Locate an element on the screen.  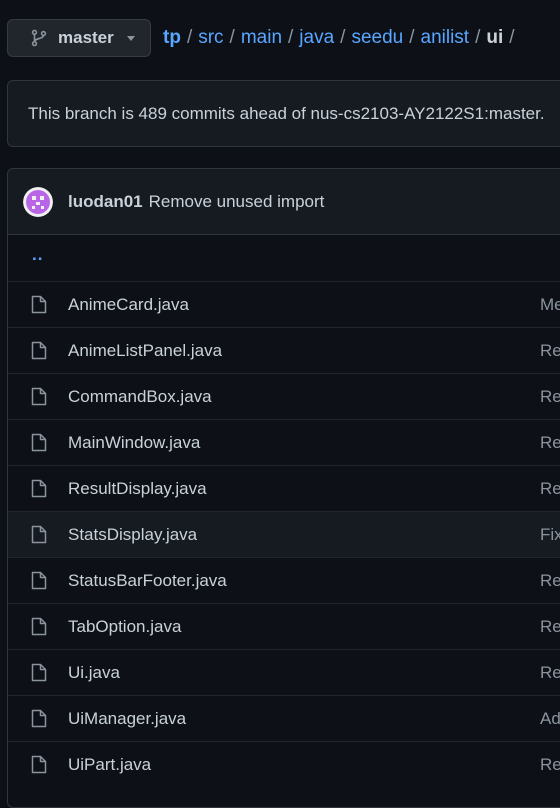
file-name-link: ResultDisplay.java is located at coordinates (137, 489).